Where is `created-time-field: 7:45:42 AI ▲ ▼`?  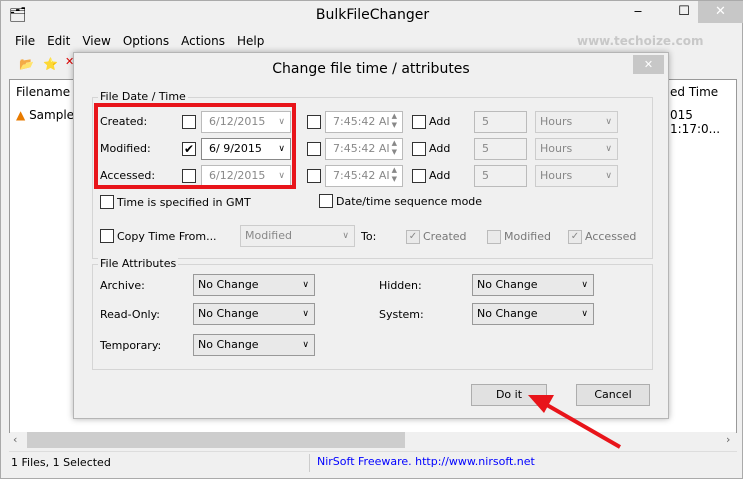 created-time-field: 7:45:42 AI ▲ ▼ is located at coordinates (364, 122).